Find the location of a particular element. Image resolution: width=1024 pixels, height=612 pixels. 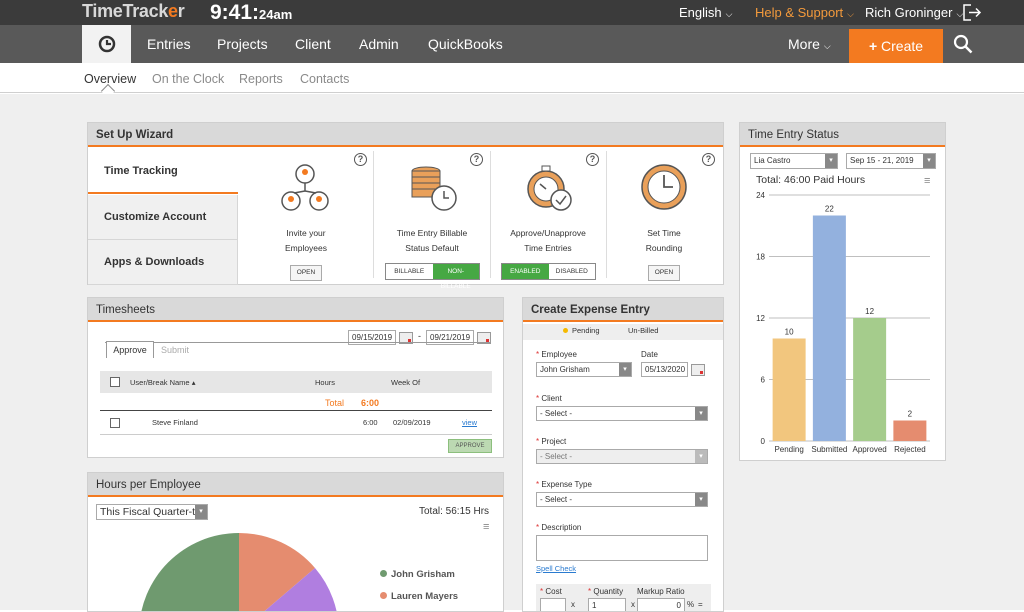

bar-value-label: 12 is located at coordinates (869, 311).